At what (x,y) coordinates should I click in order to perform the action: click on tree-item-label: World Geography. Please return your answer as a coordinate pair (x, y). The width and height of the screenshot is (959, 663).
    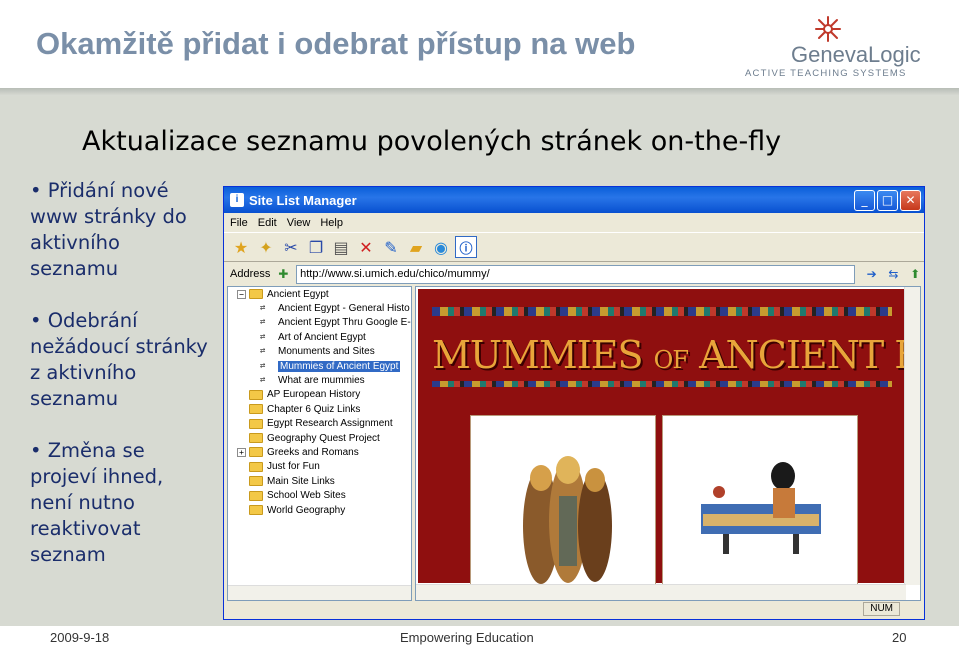
    Looking at the image, I should click on (306, 510).